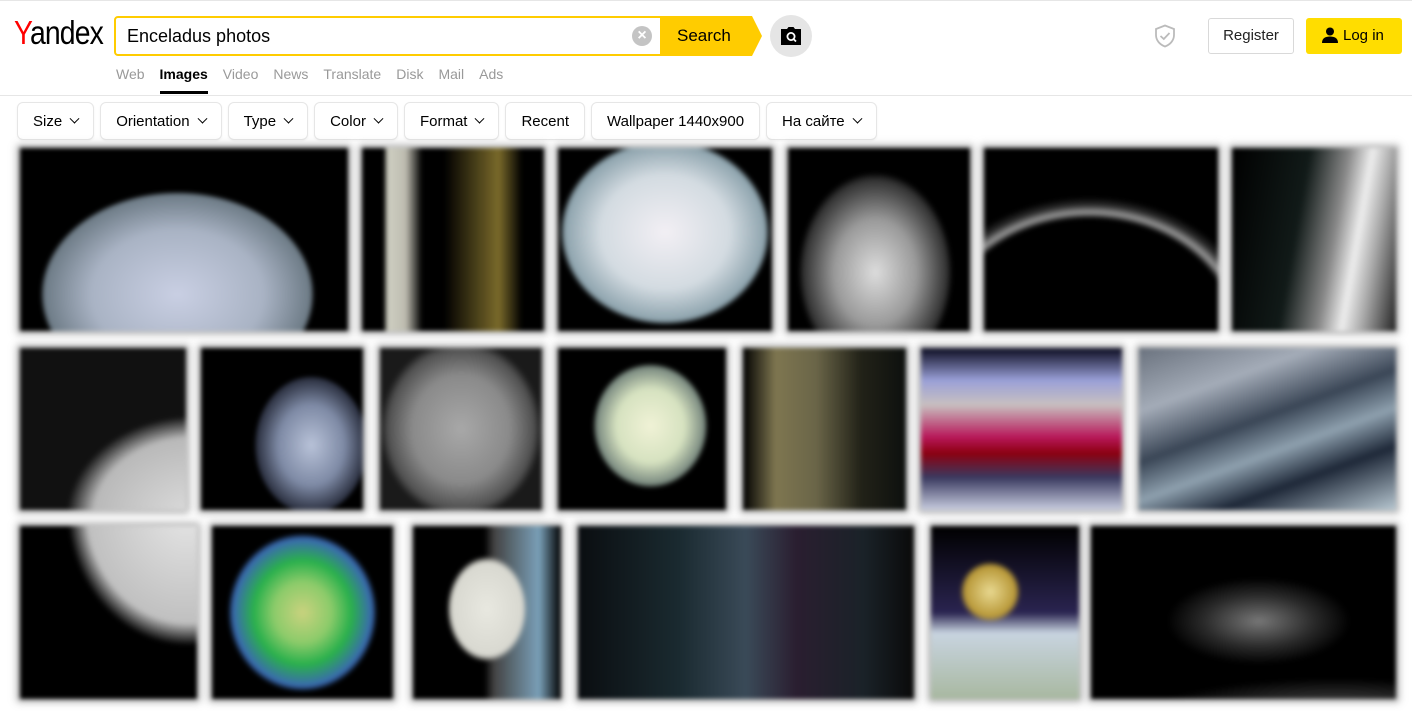  I want to click on search-box: ×, so click(388, 36).